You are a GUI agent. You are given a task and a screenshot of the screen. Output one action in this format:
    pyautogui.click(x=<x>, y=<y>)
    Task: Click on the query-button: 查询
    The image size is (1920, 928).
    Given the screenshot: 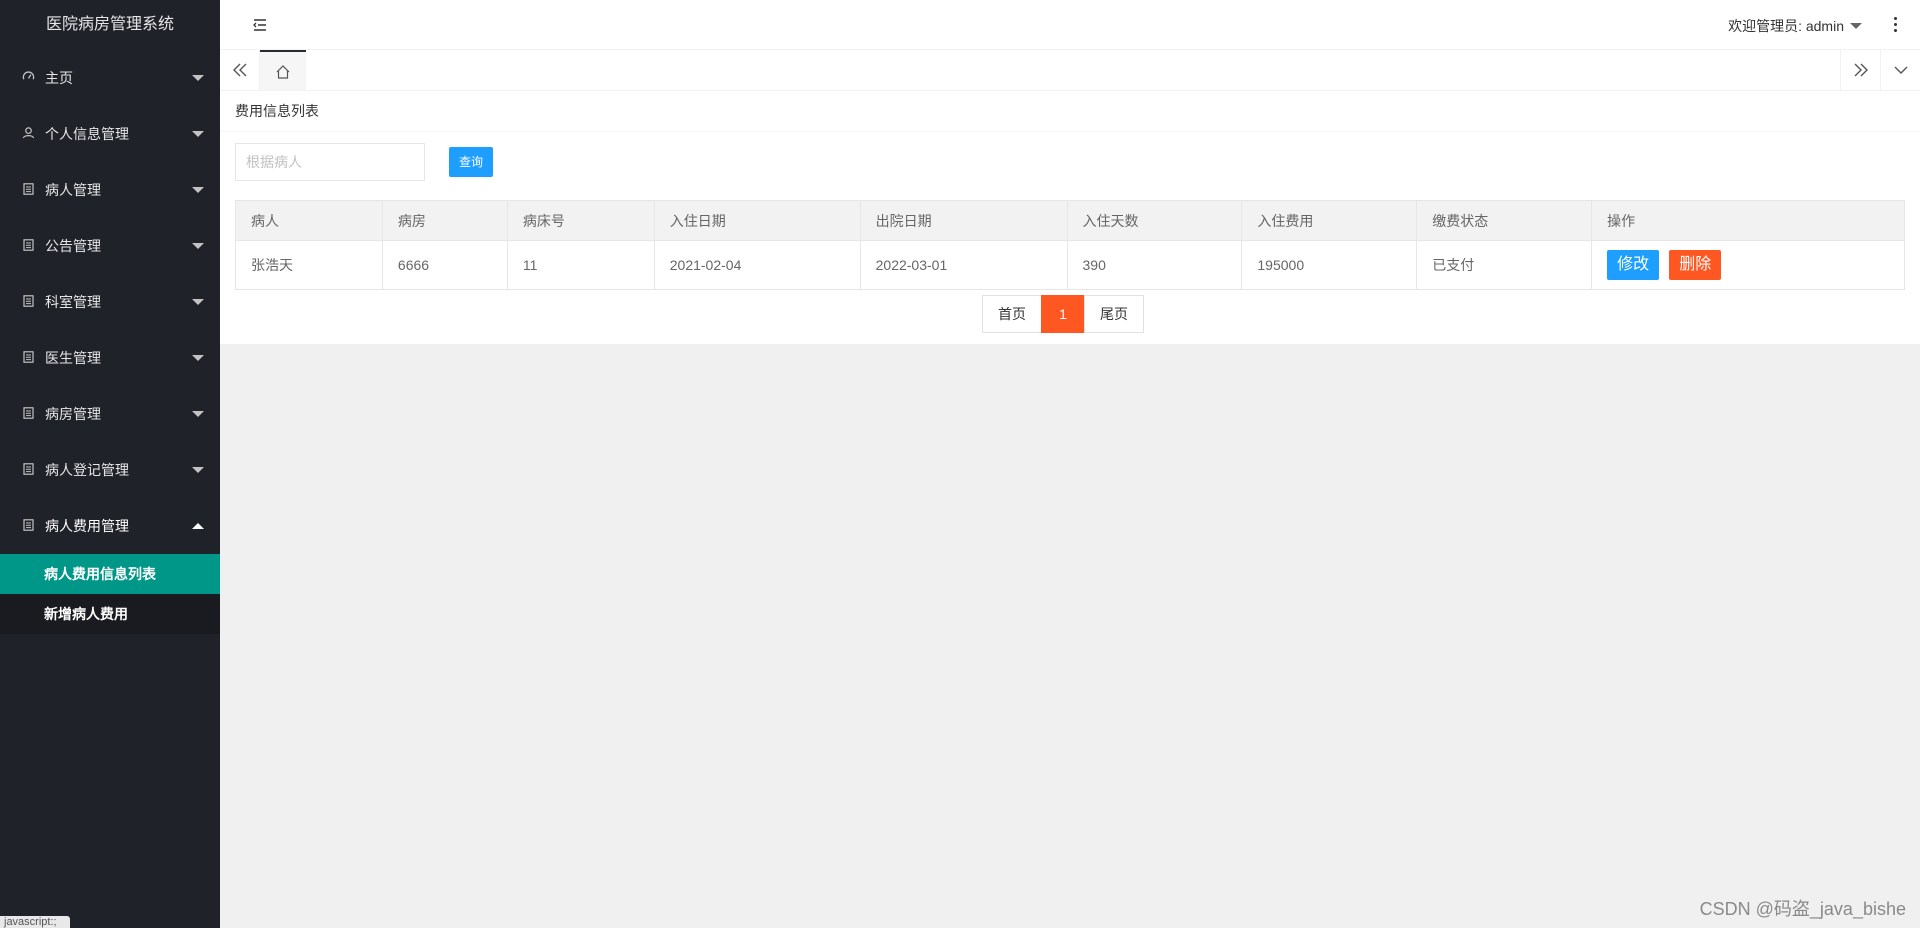 What is the action you would take?
    pyautogui.click(x=471, y=162)
    